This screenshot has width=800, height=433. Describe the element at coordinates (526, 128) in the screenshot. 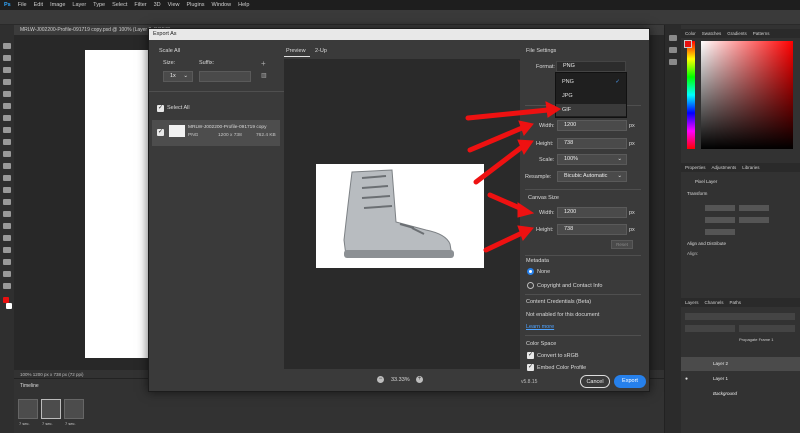

I see `arrow-head-width-icon` at that location.